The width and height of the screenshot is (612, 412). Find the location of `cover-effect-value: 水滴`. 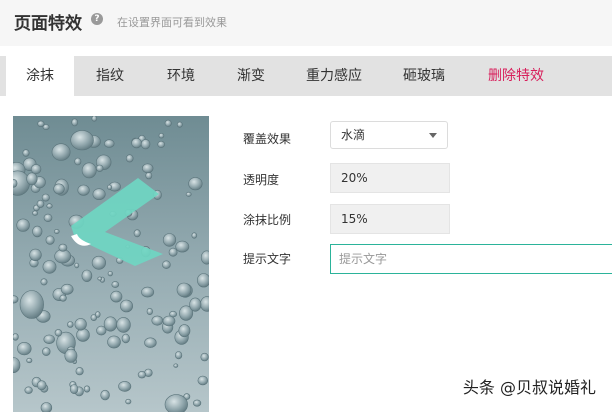

cover-effect-value: 水滴 is located at coordinates (353, 135).